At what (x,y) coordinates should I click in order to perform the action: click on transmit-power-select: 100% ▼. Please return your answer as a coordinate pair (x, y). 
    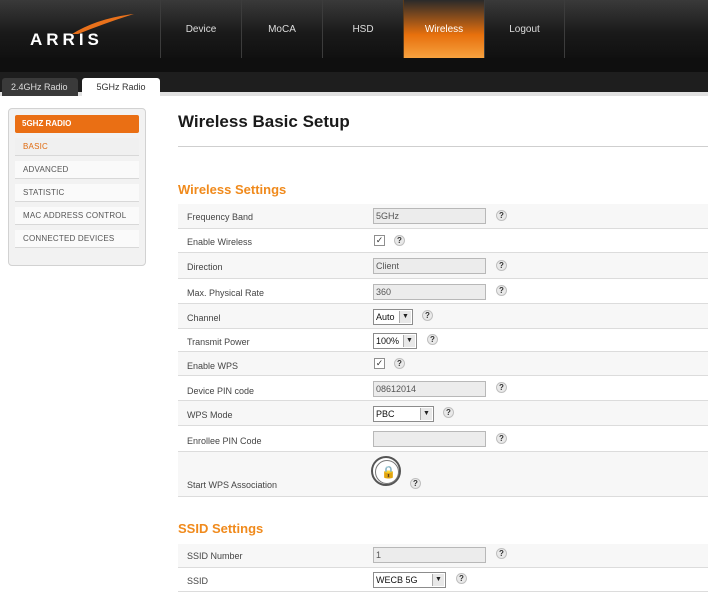
    Looking at the image, I should click on (395, 341).